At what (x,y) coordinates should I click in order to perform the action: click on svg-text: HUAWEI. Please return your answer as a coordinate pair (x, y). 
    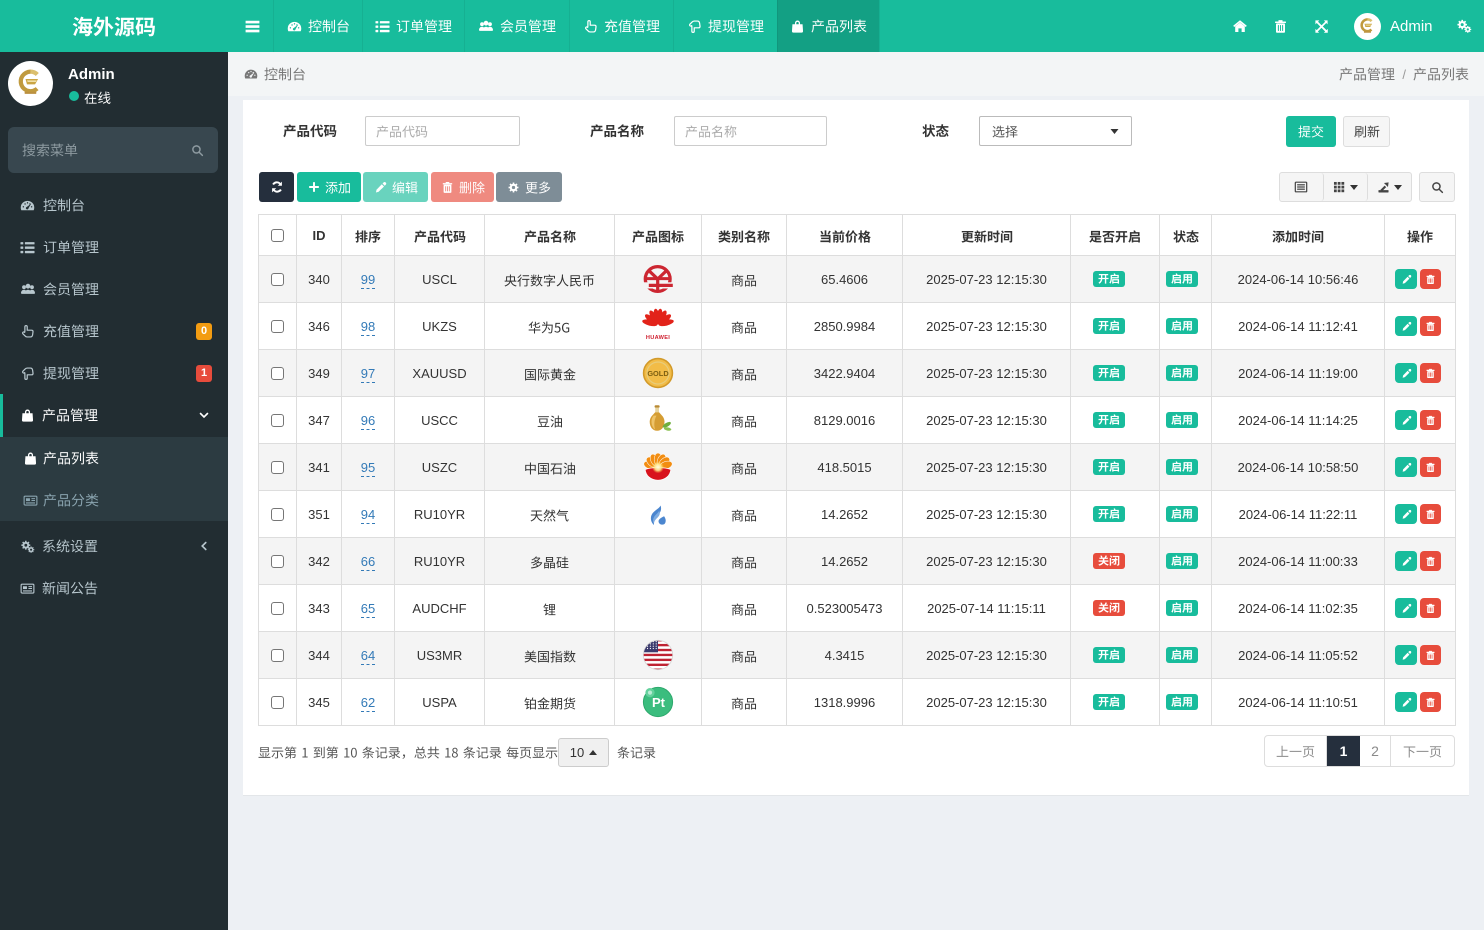
    Looking at the image, I should click on (658, 338).